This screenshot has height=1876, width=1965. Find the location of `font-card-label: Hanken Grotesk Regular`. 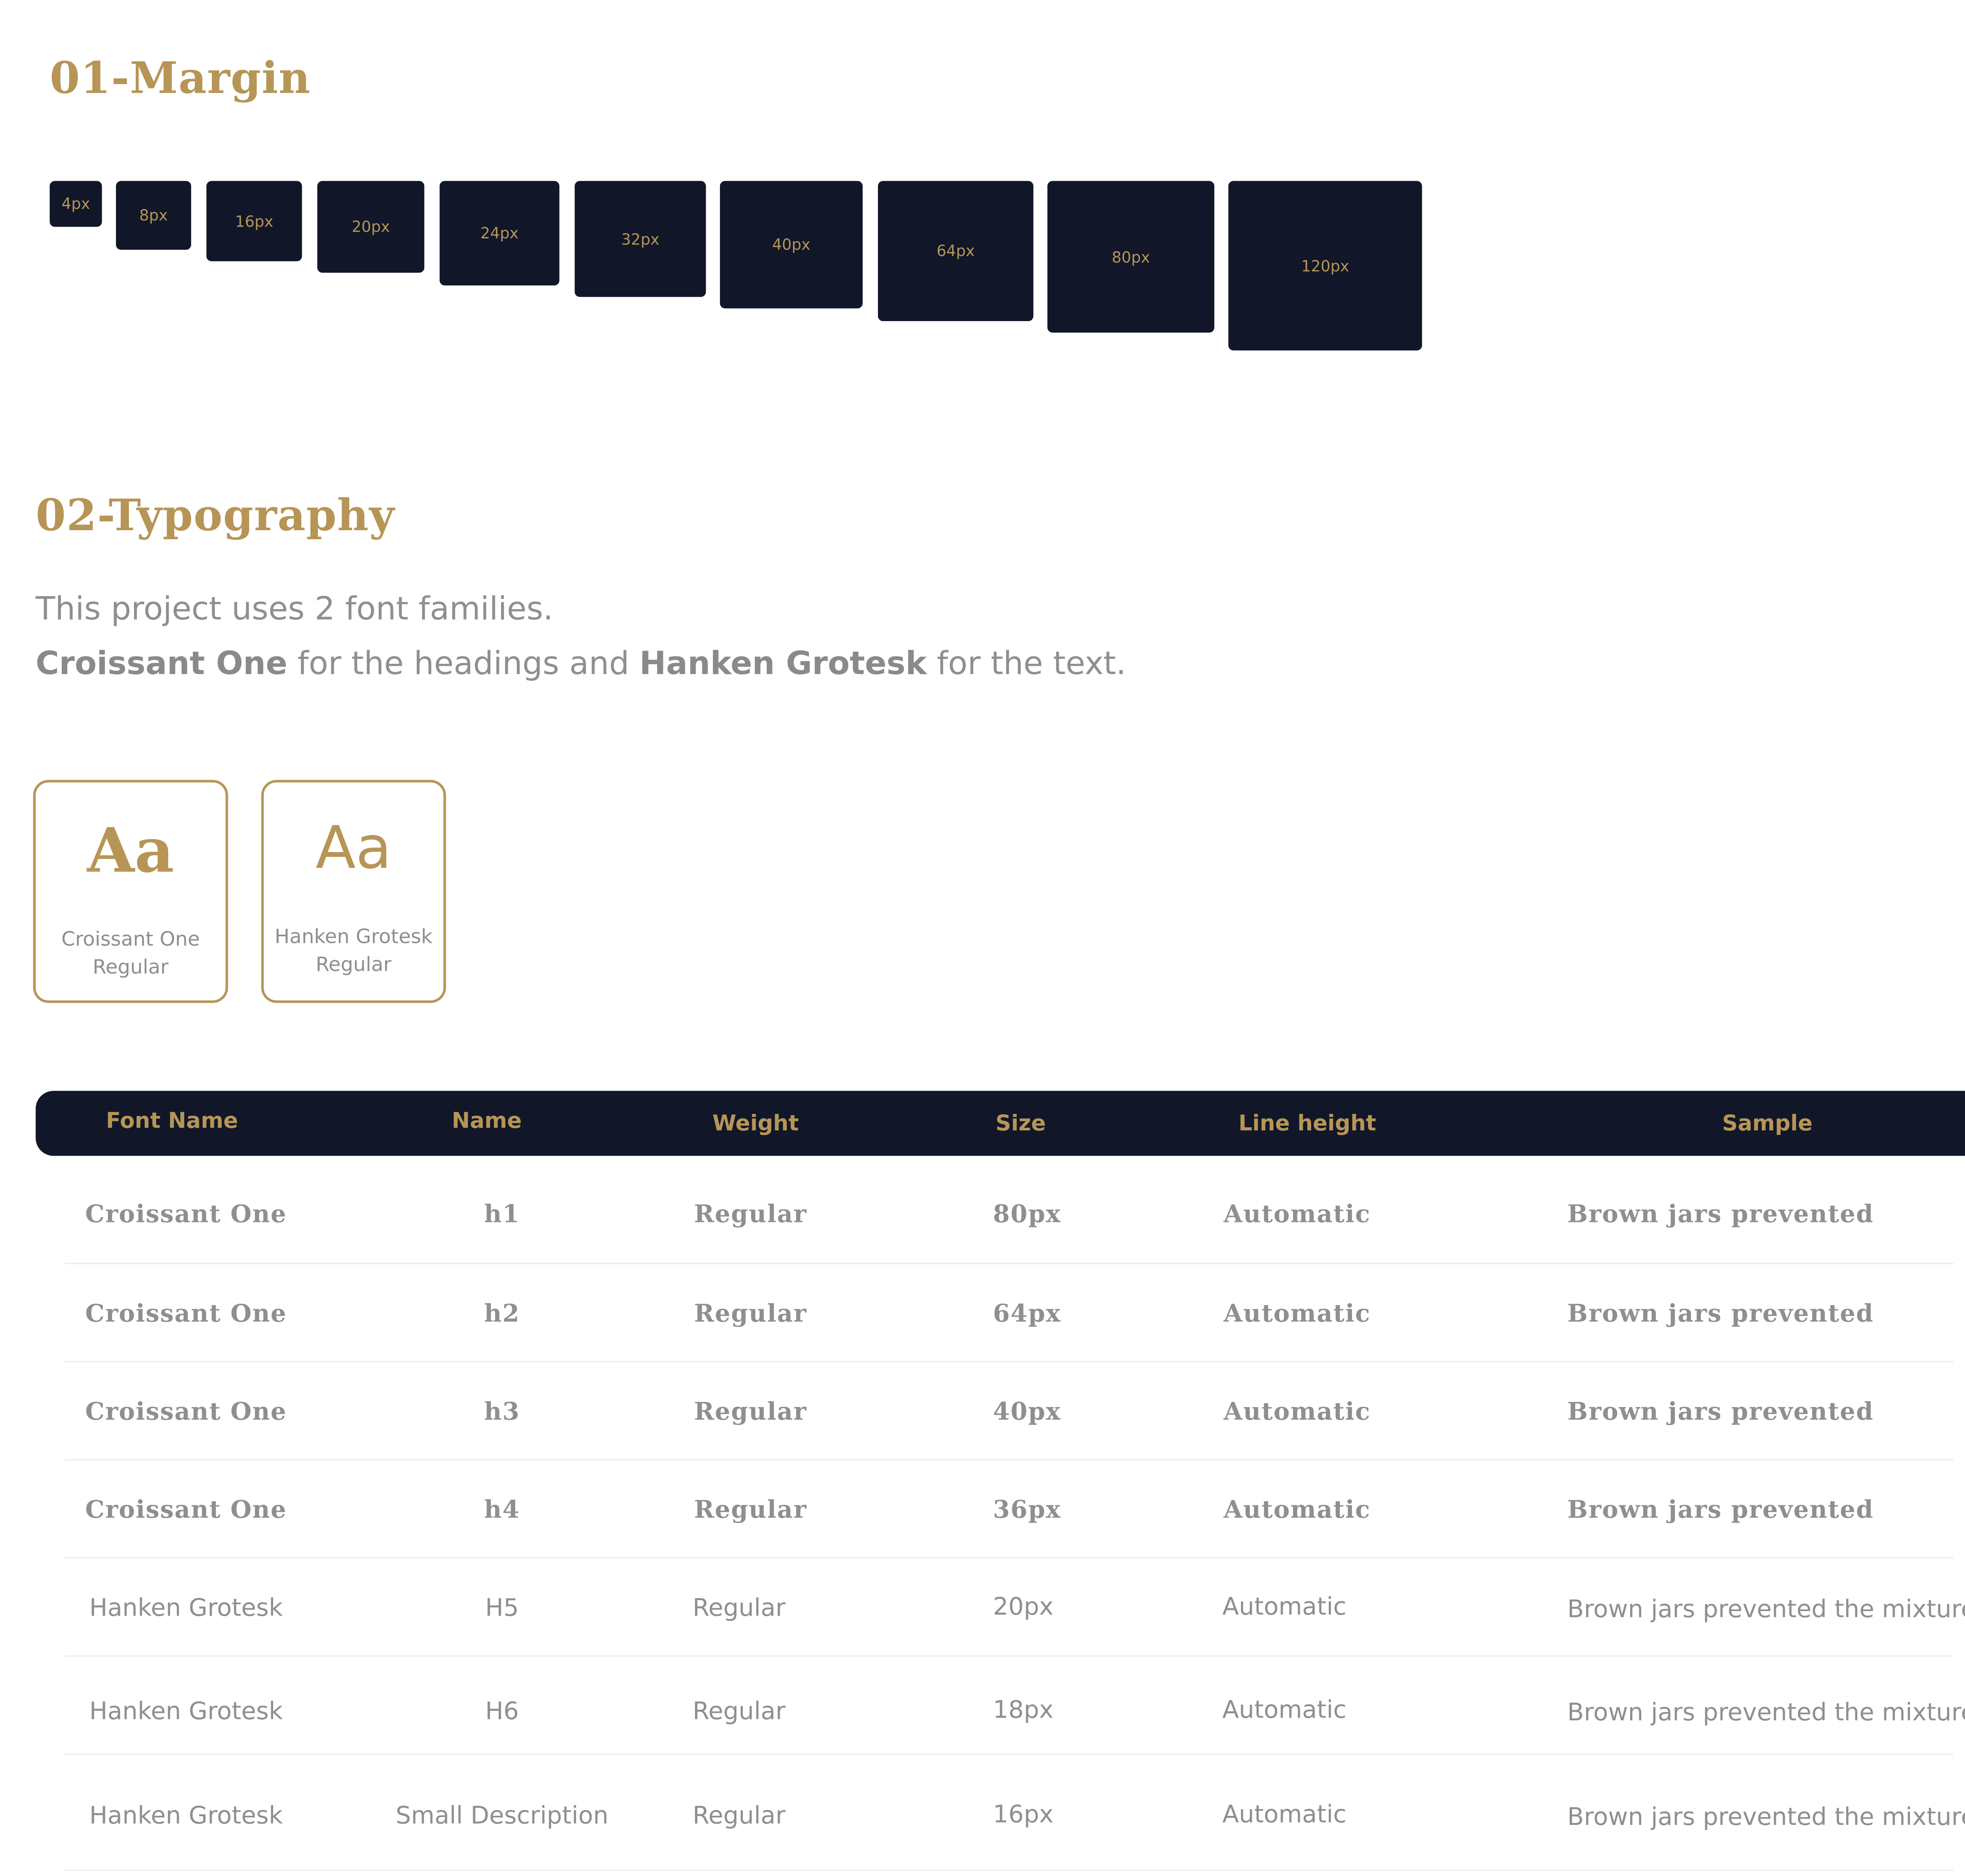

font-card-label: Hanken Grotesk Regular is located at coordinates (354, 950).